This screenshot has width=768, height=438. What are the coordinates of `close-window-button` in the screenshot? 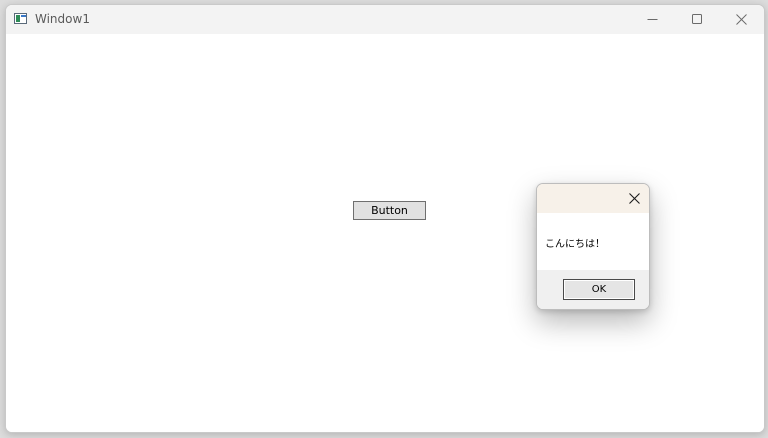 It's located at (741, 19).